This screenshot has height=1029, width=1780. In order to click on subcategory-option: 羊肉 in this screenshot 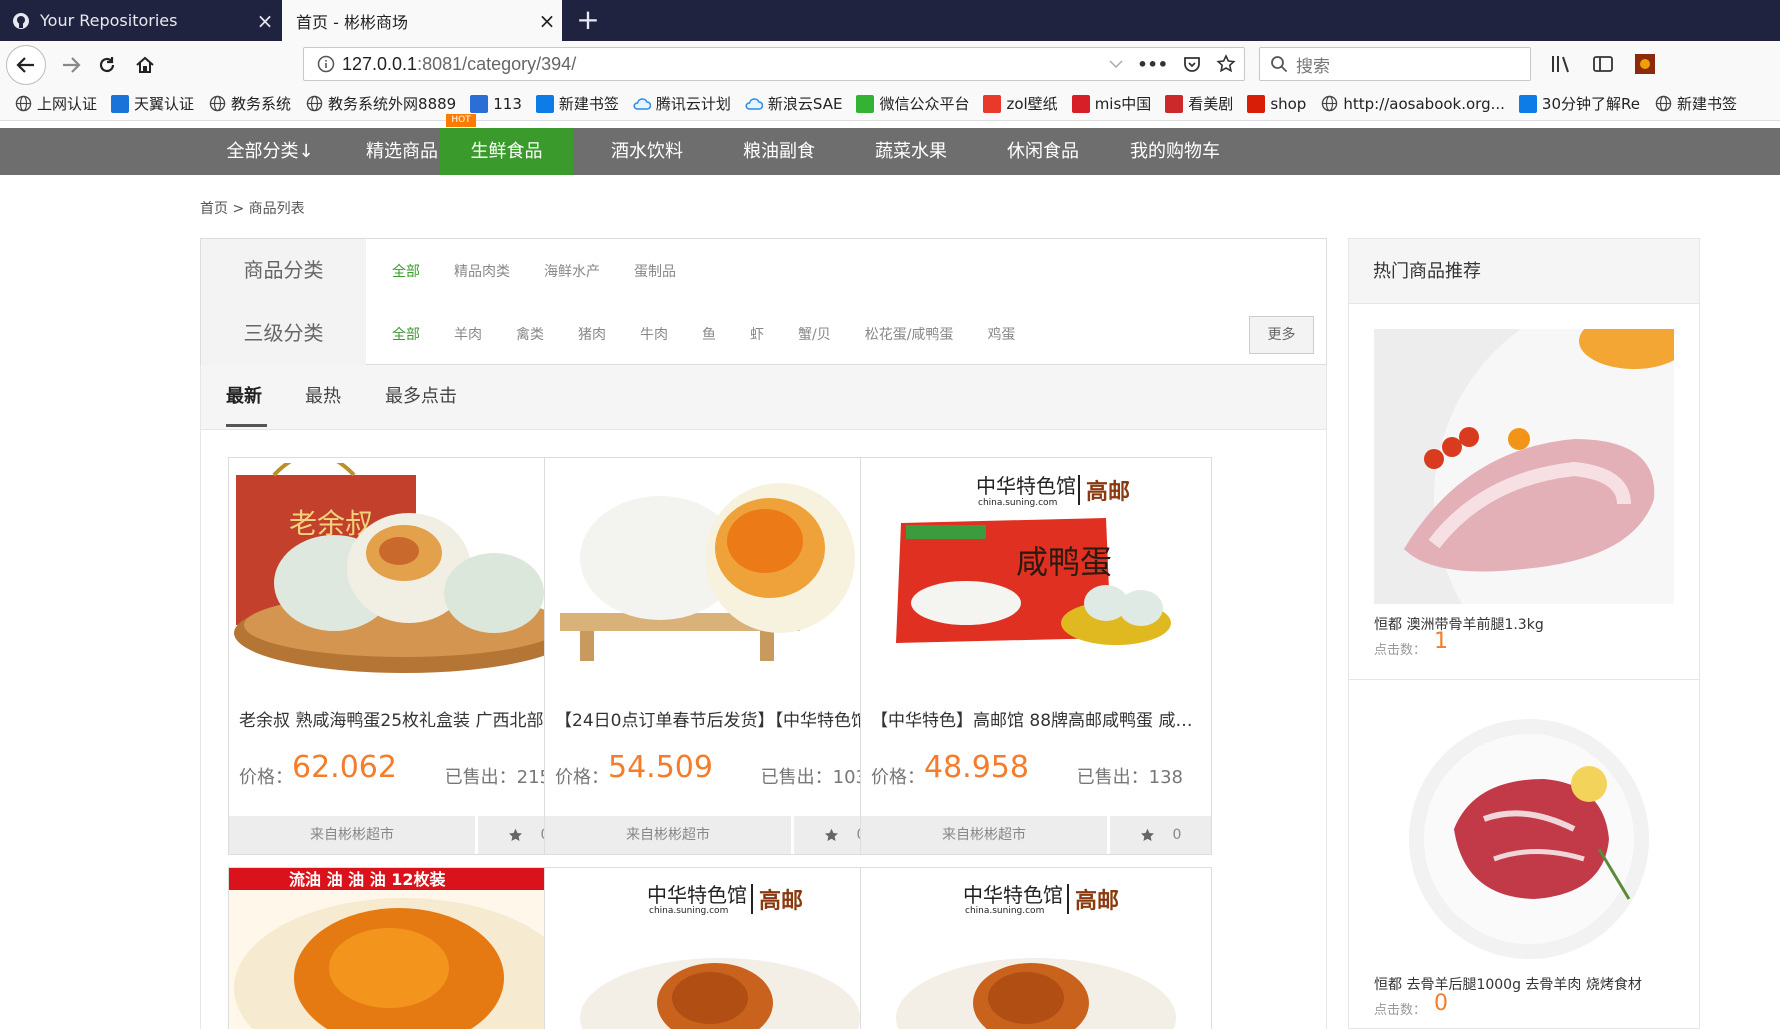, I will do `click(468, 334)`.